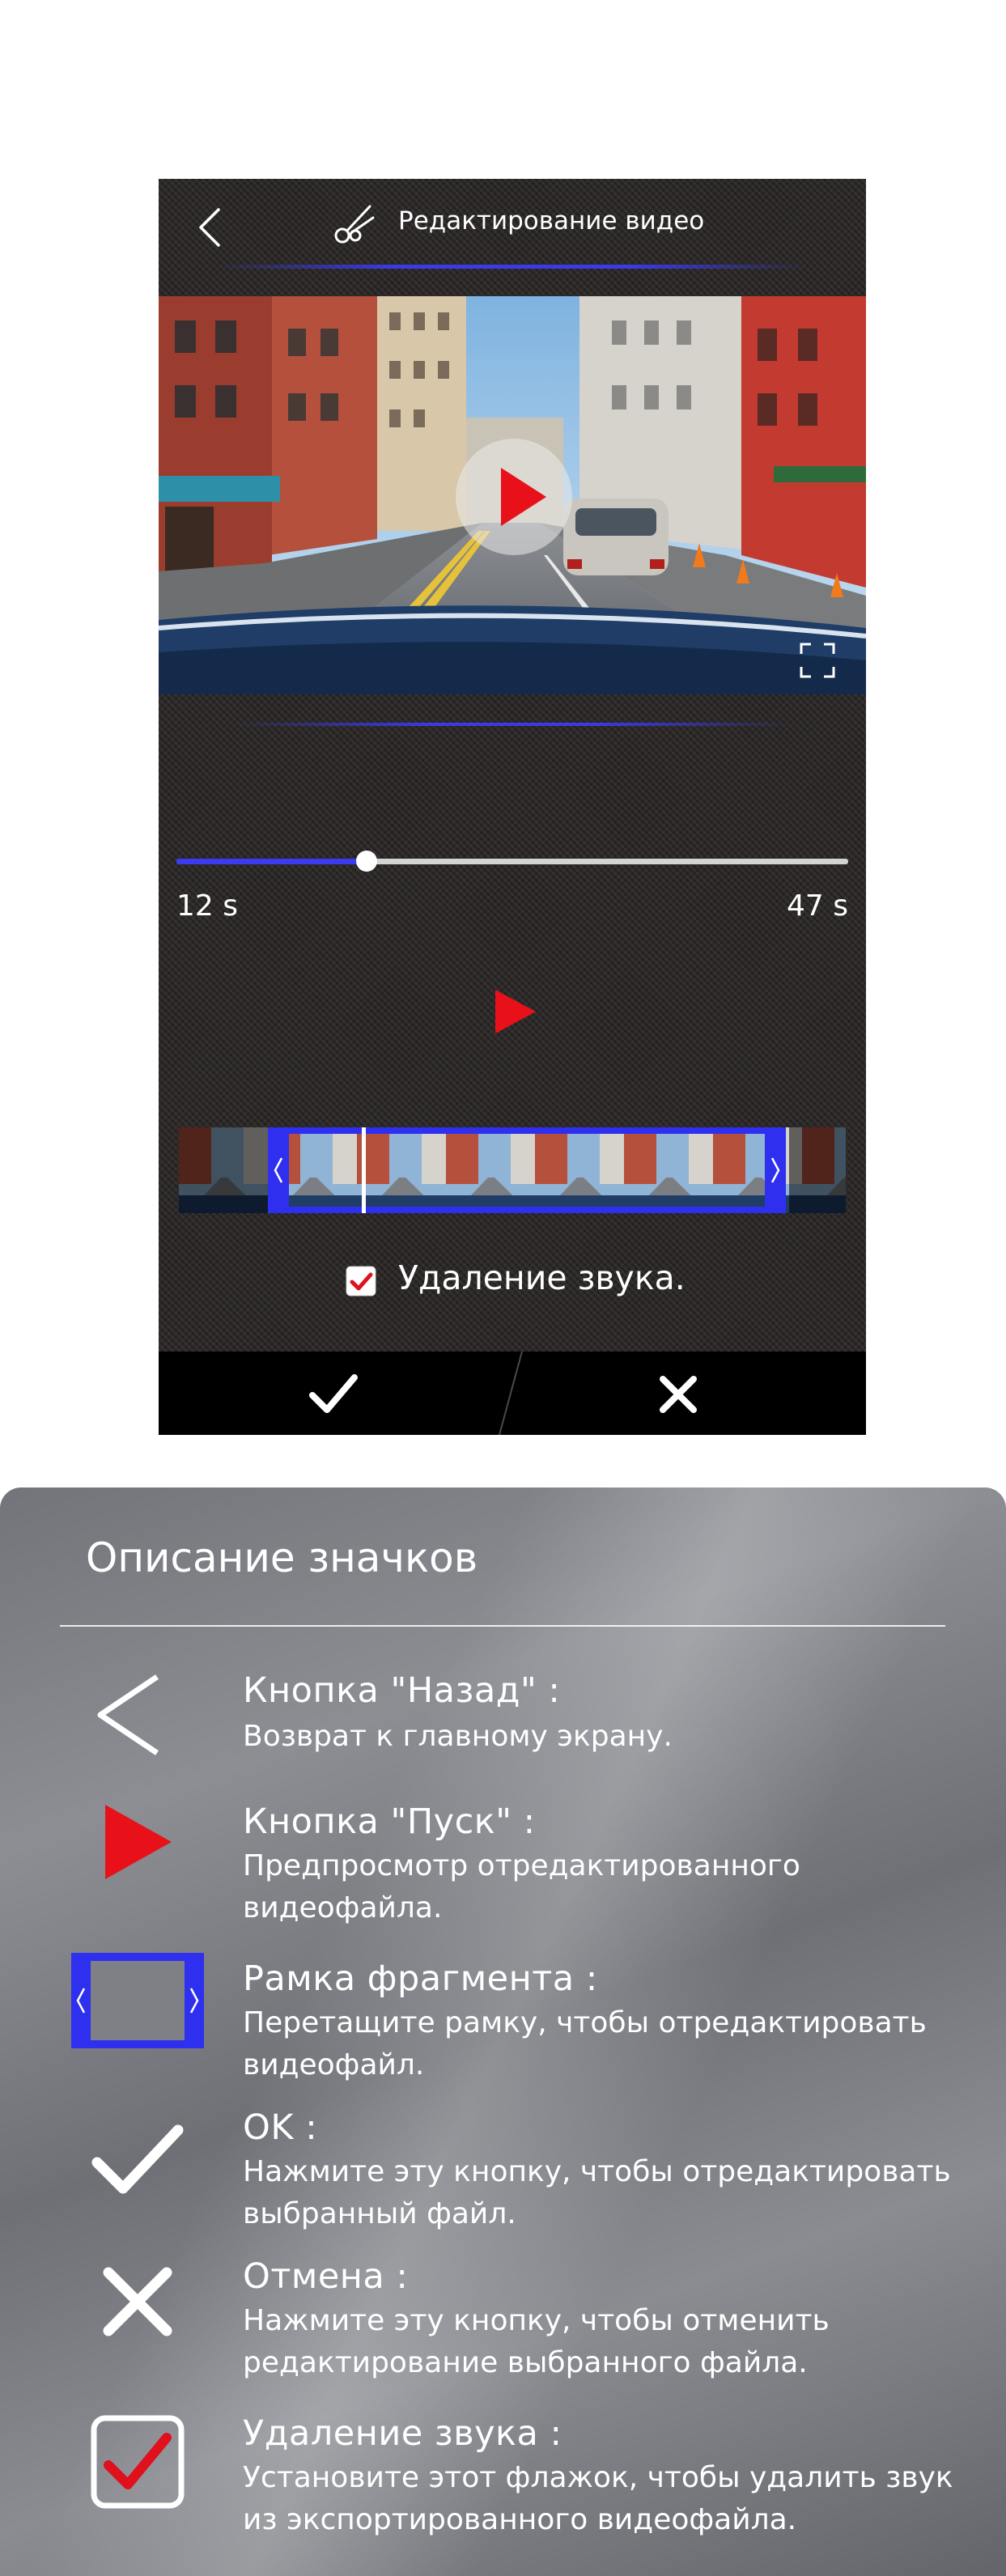 This screenshot has width=1006, height=2576. I want to click on timeline-excluded-left, so click(223, 1170).